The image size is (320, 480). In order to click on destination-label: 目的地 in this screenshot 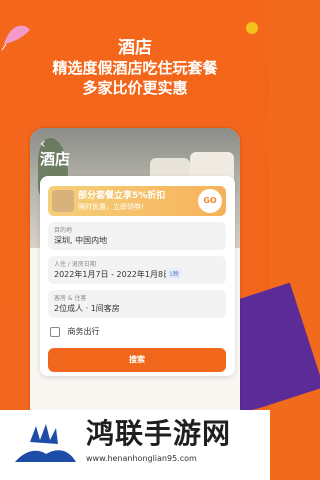, I will do `click(63, 230)`.